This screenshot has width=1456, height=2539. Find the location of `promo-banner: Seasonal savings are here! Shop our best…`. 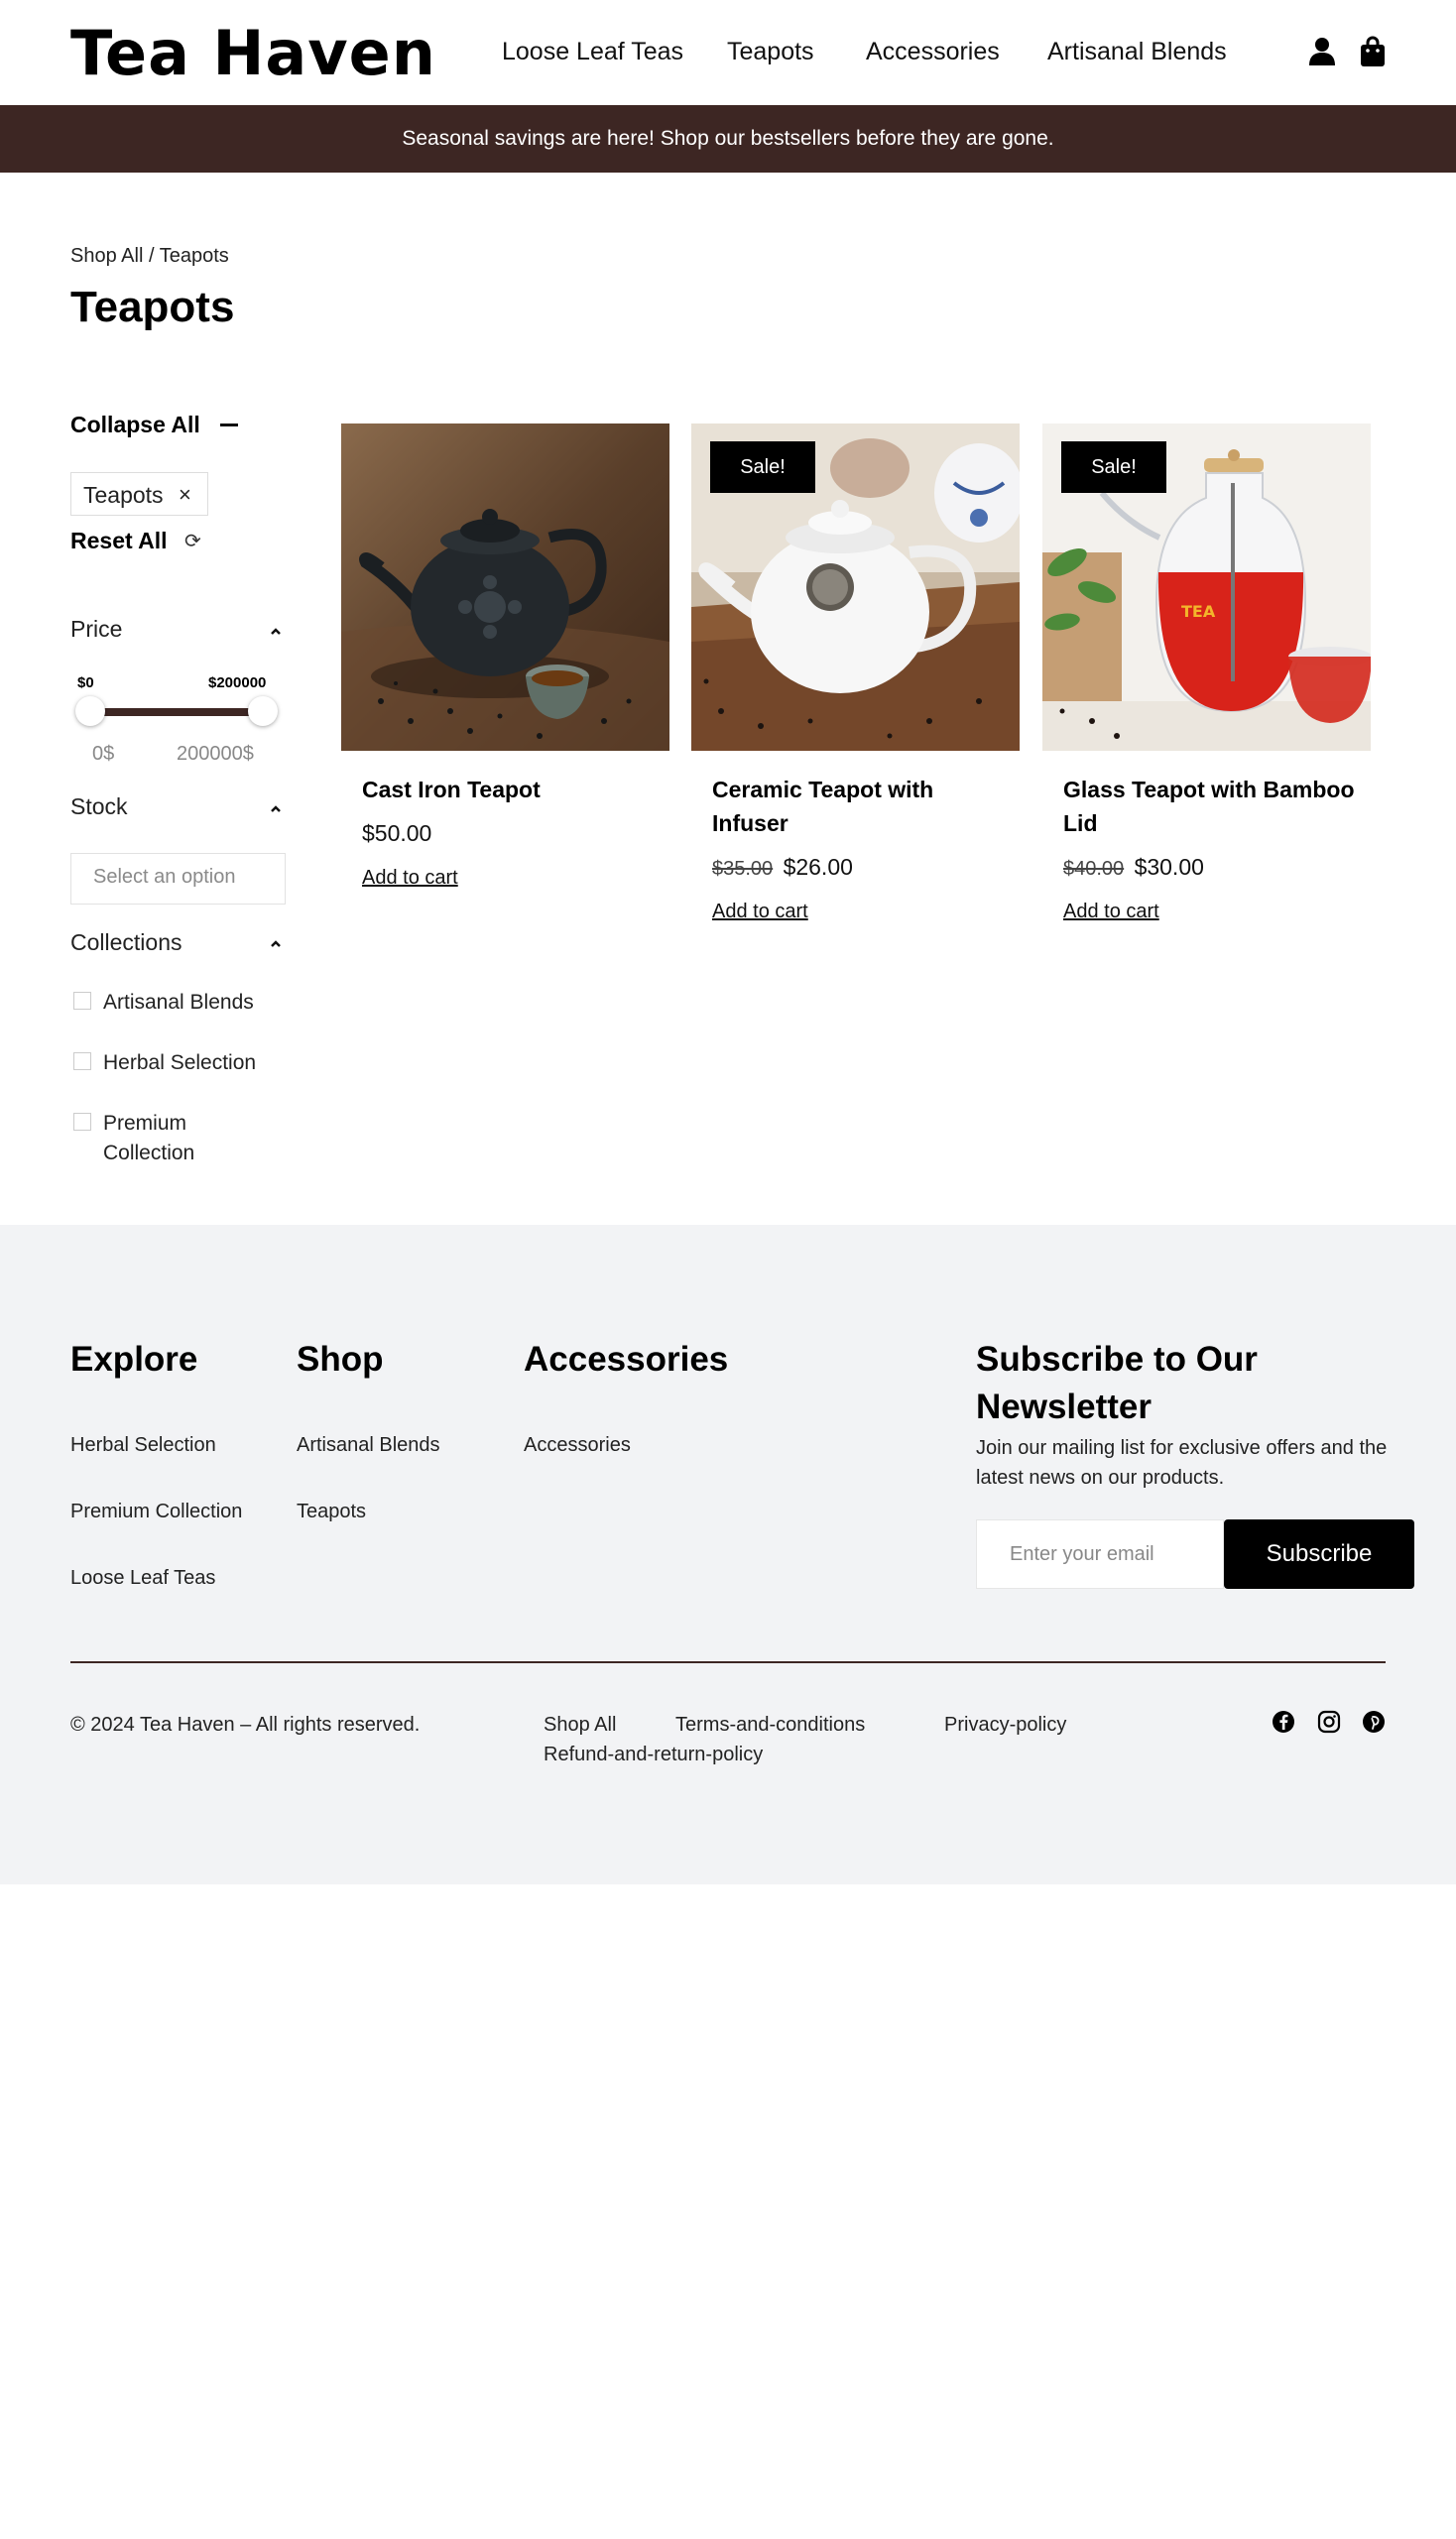

promo-banner: Seasonal savings are here! Shop our best… is located at coordinates (728, 139).